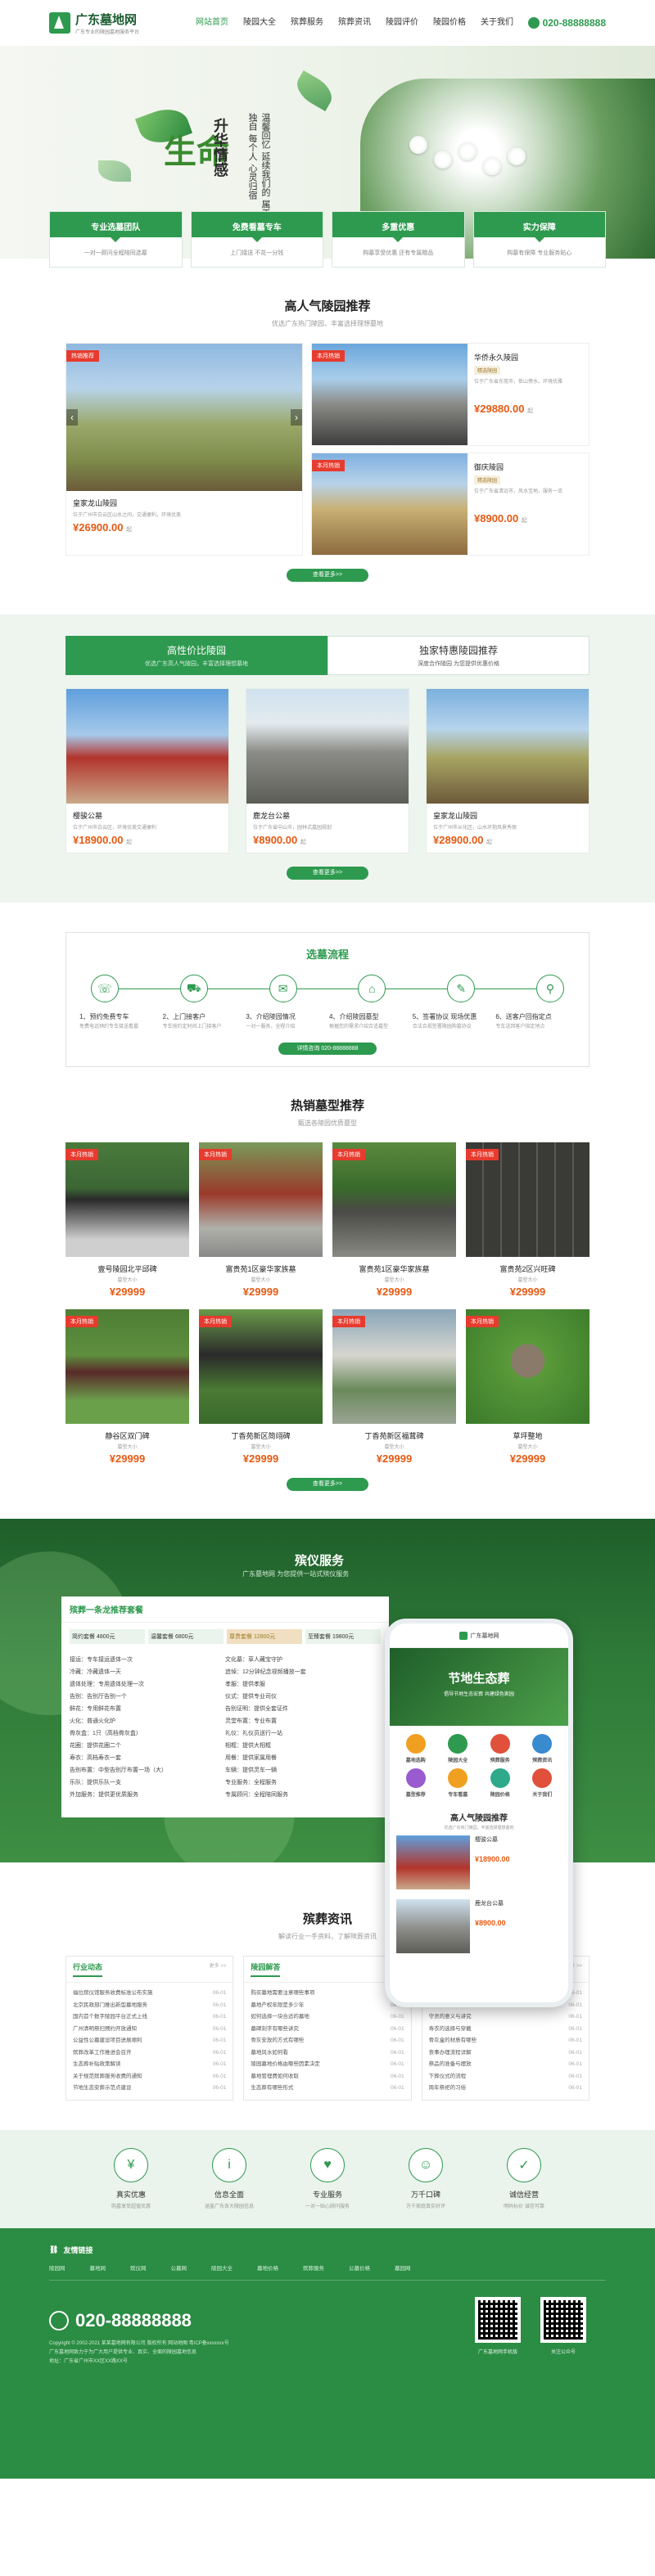 The image size is (655, 2576). What do you see at coordinates (212, 23) in the screenshot?
I see `nav-home: 网站首页` at bounding box center [212, 23].